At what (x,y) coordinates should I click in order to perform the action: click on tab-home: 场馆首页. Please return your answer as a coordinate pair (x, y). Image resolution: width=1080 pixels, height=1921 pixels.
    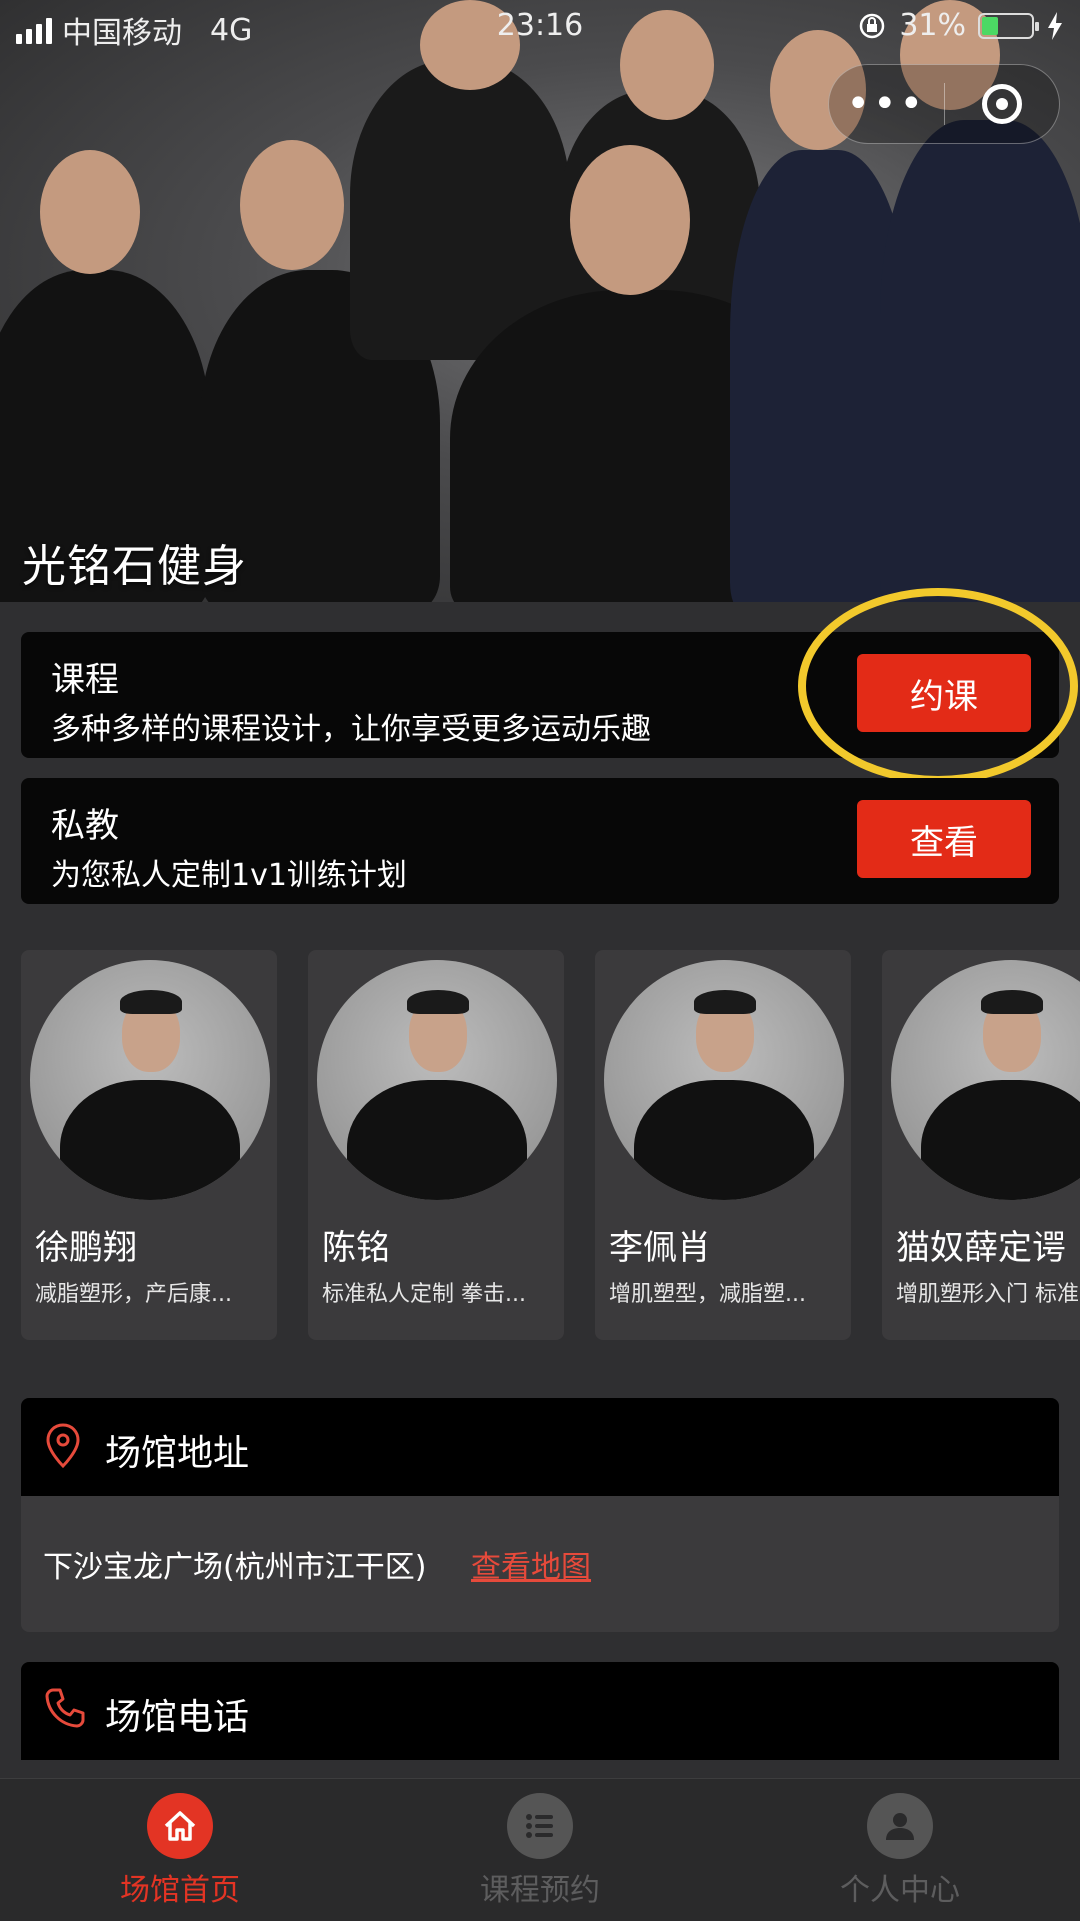
    Looking at the image, I should click on (180, 1851).